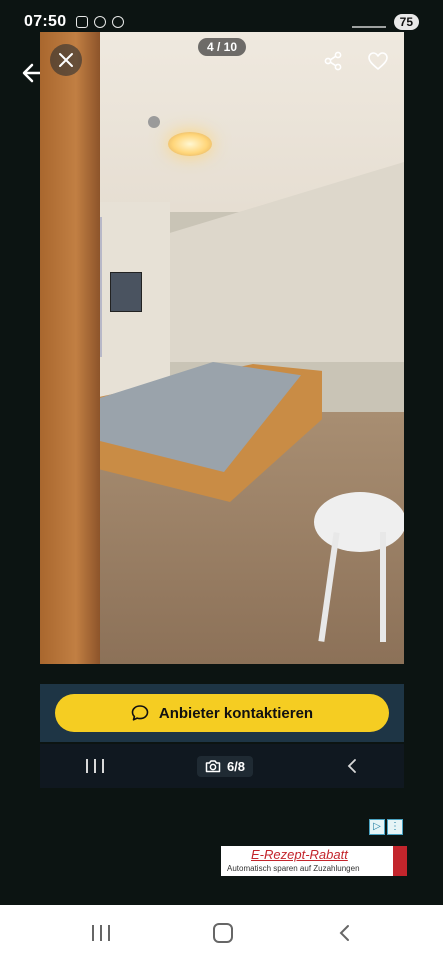 This screenshot has width=443, height=960. I want to click on status-right: 75, so click(385, 22).